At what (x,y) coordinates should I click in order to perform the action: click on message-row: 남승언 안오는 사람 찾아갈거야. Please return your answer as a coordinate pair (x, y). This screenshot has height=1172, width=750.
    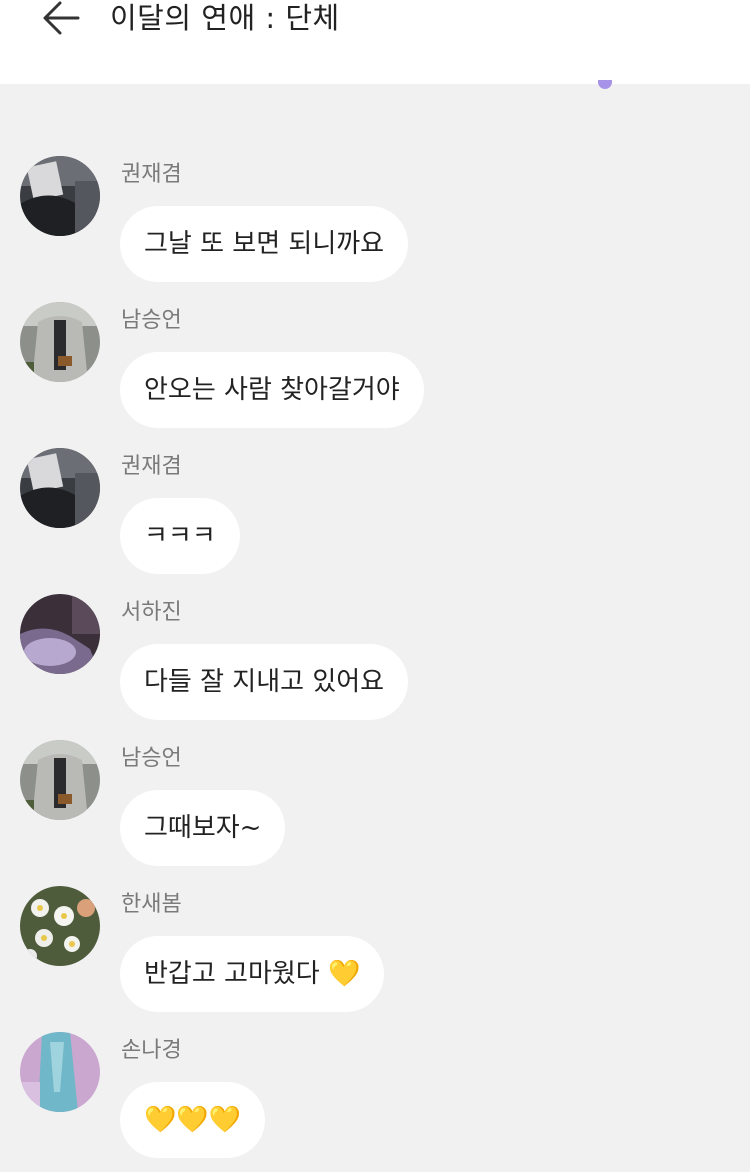
    Looking at the image, I should click on (375, 372).